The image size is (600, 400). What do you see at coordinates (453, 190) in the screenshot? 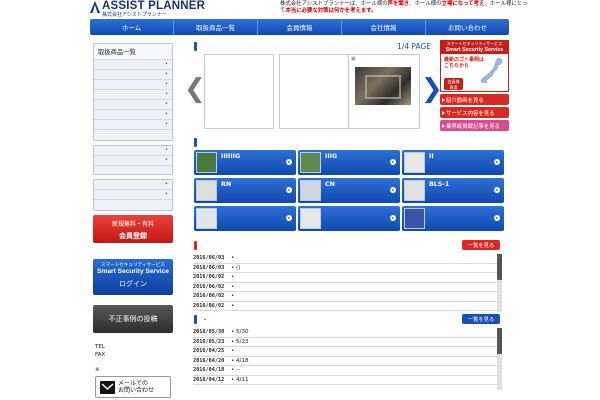
I see `product-tile: BLS-1` at bounding box center [453, 190].